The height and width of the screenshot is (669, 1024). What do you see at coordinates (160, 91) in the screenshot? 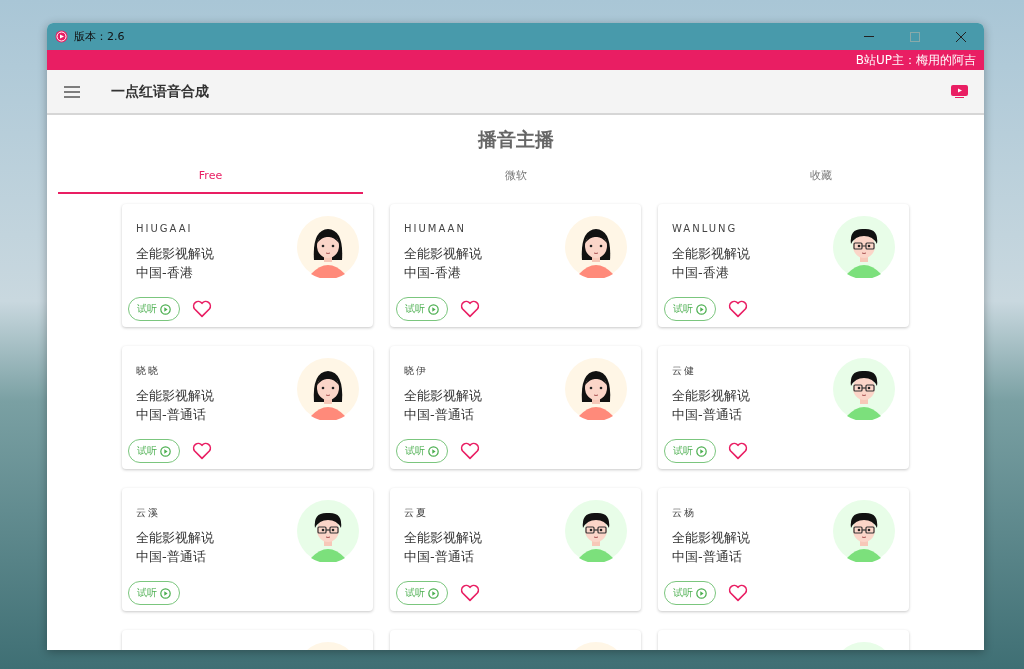
I see `app-title: 一点红语音合成` at bounding box center [160, 91].